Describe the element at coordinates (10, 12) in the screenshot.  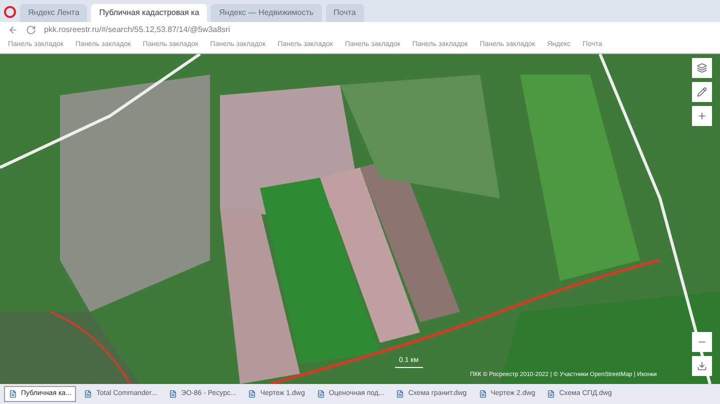
I see `browser-logo-icon` at that location.